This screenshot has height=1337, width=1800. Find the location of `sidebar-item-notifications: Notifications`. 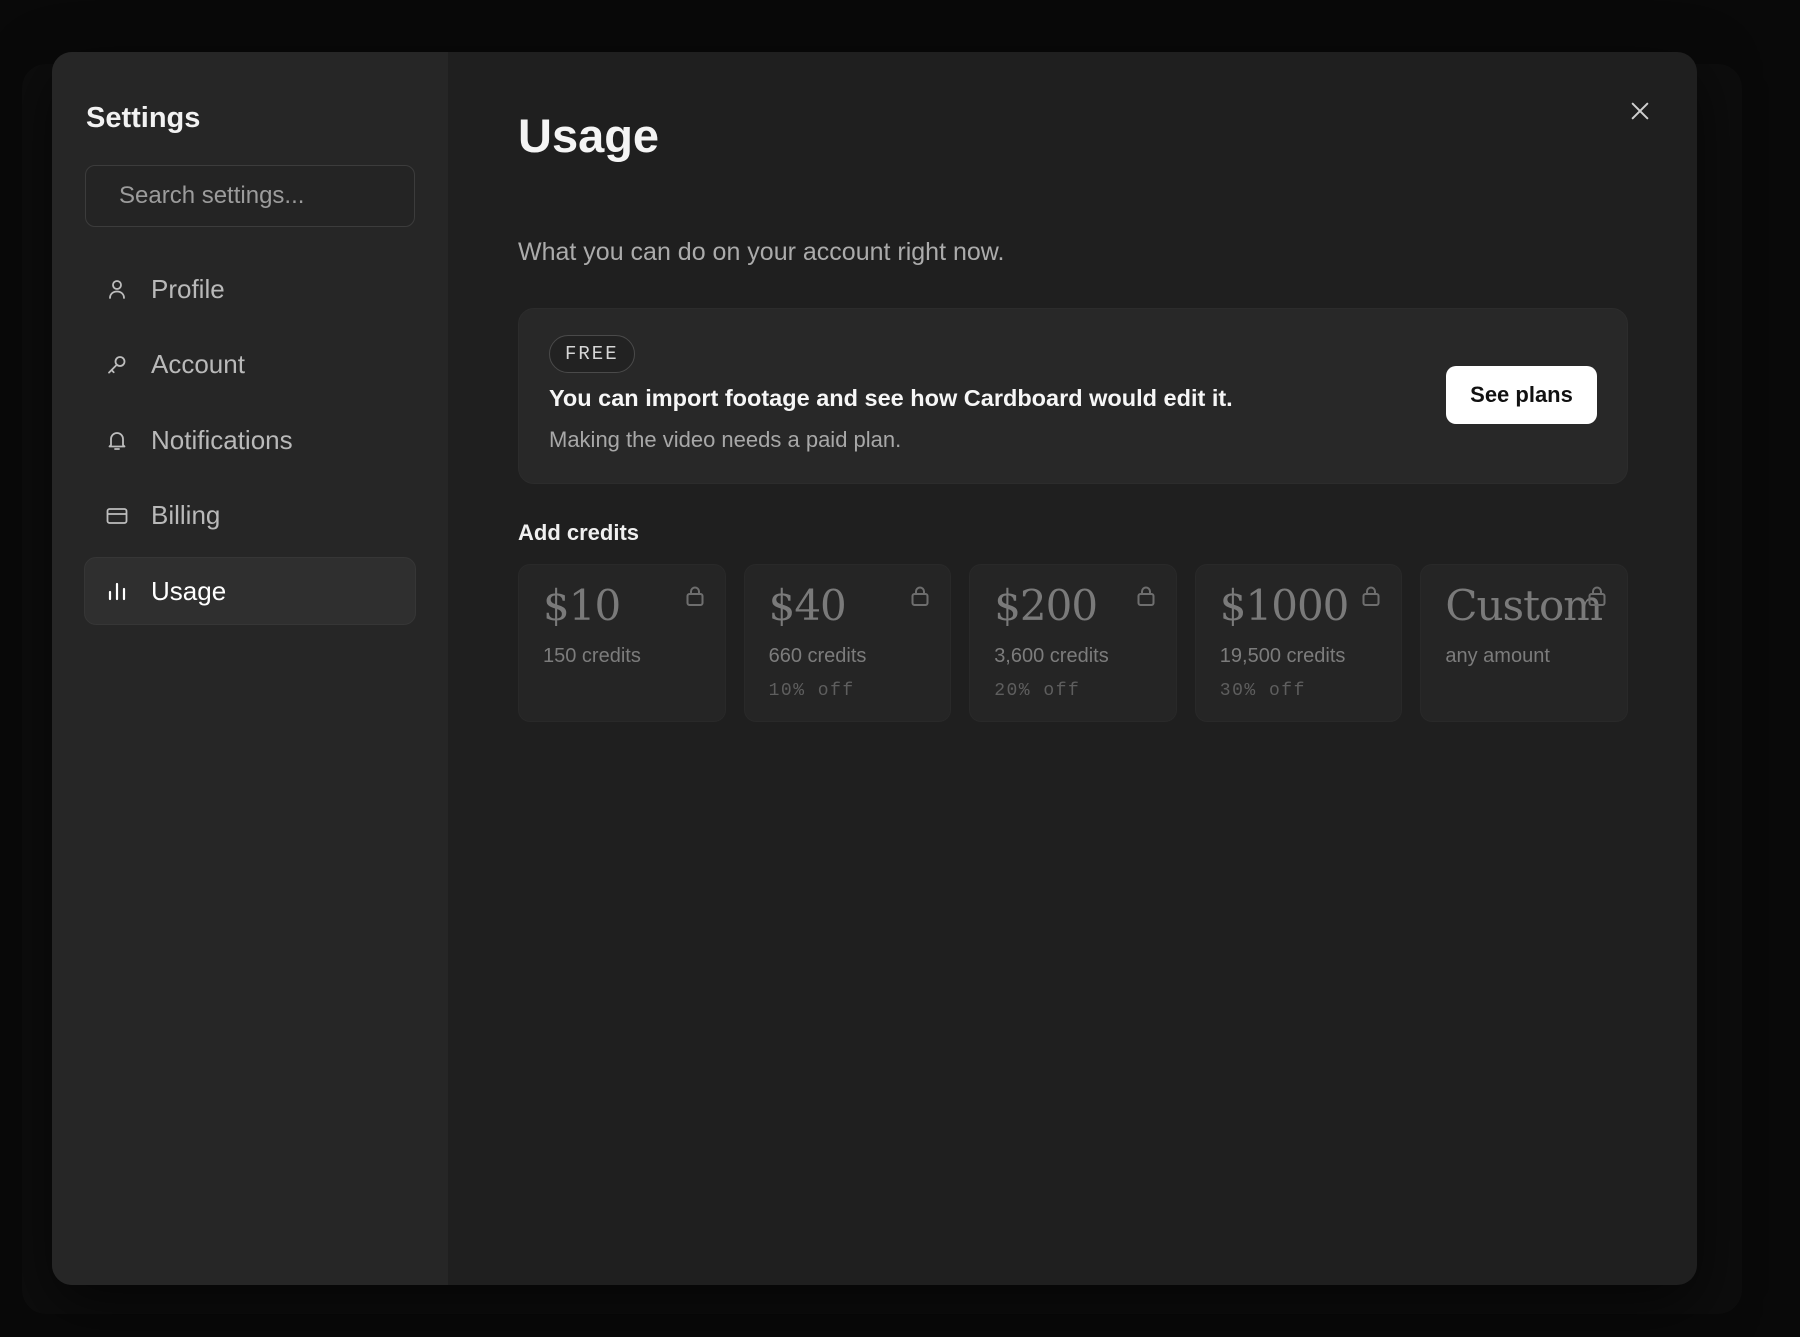

sidebar-item-notifications: Notifications is located at coordinates (250, 440).